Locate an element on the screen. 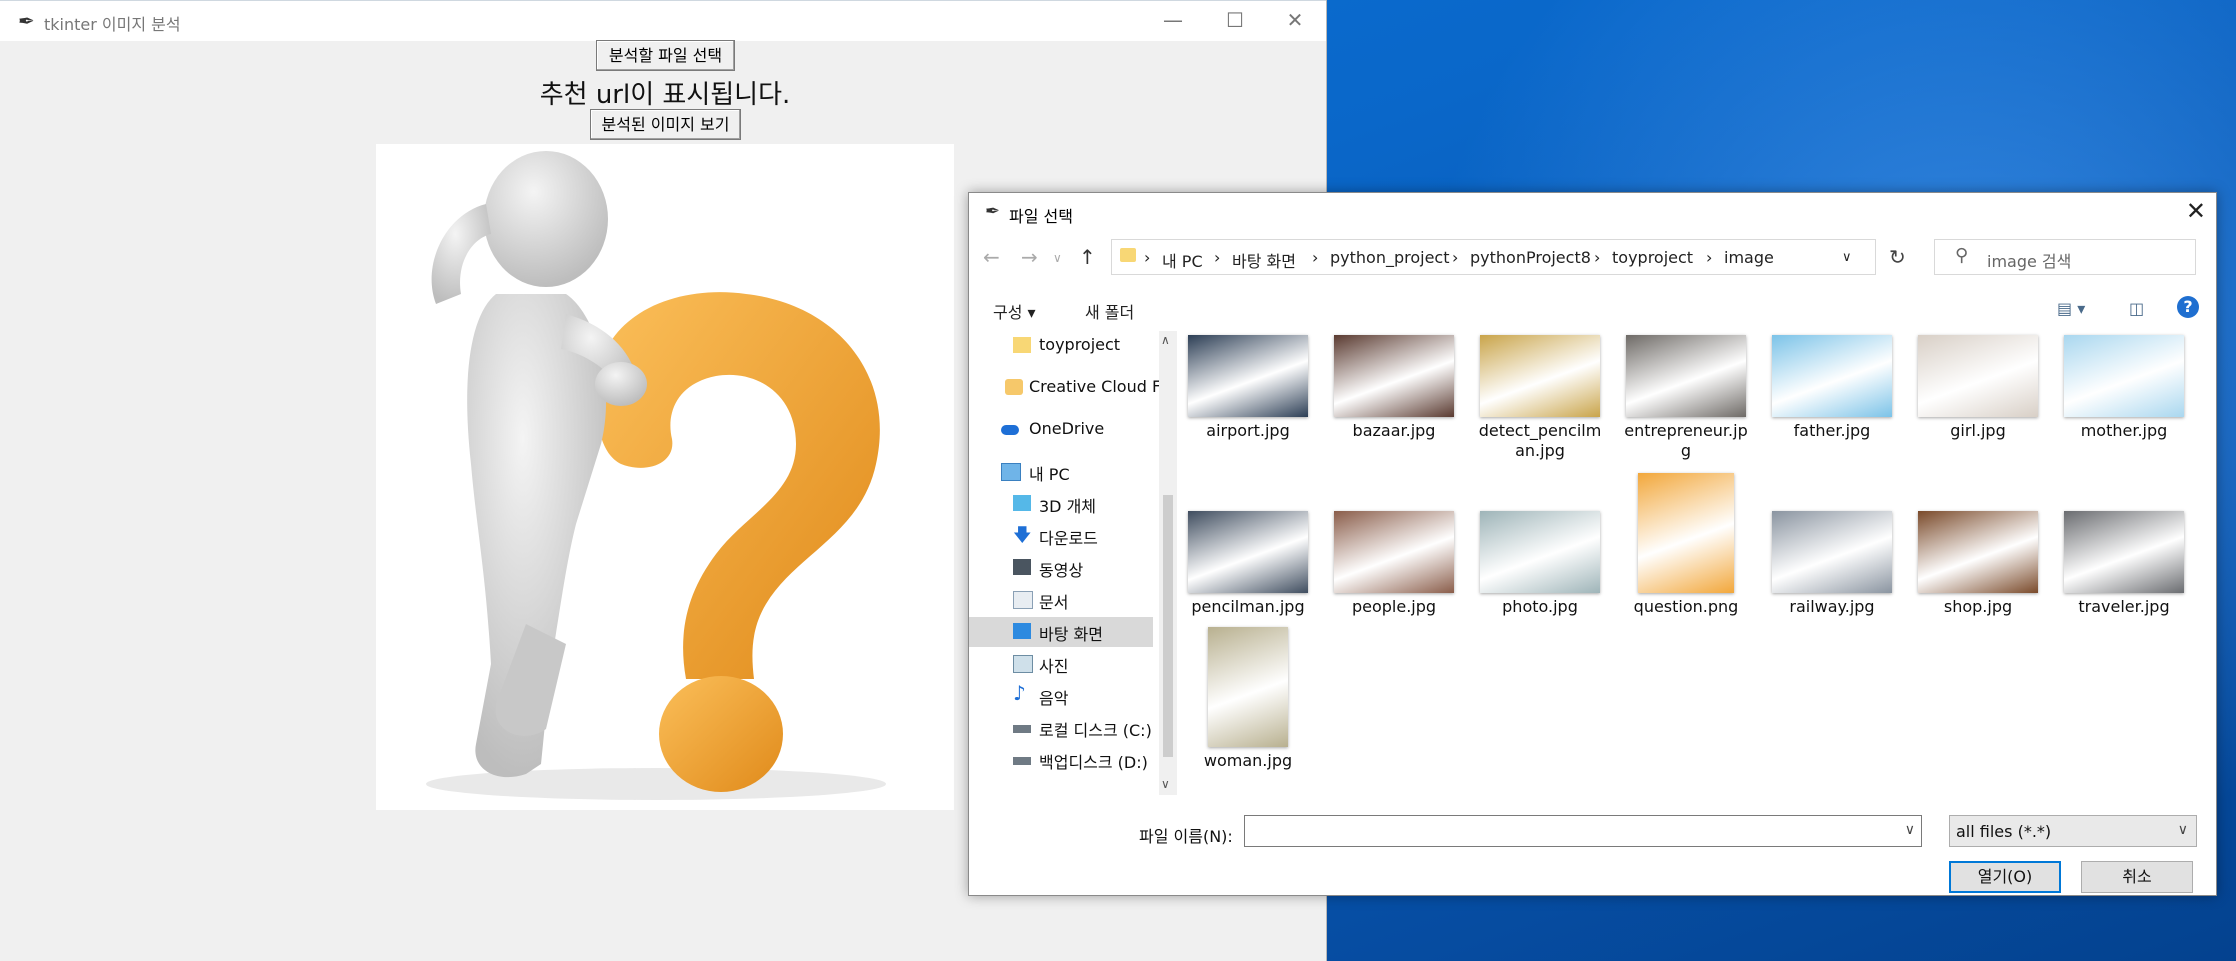 Image resolution: width=2236 pixels, height=961 pixels. sidebar-item-videos: 동영상 is located at coordinates (1061, 568).